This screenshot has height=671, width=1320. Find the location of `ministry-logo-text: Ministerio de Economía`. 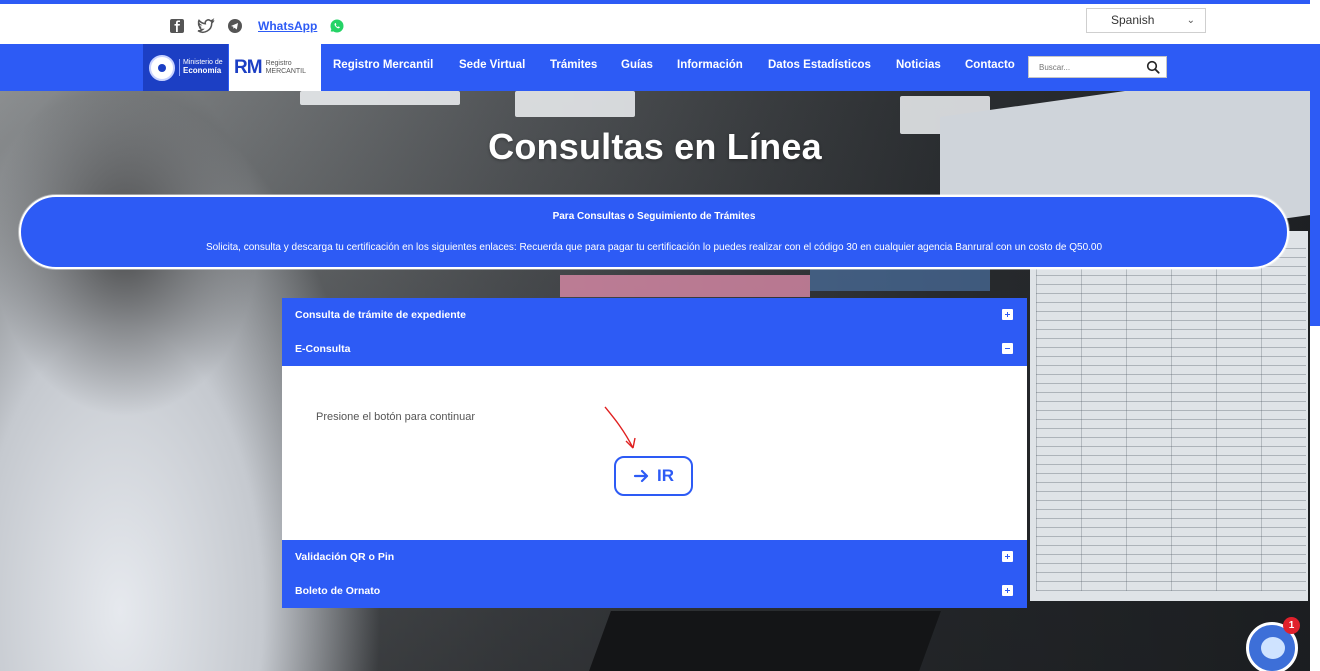

ministry-logo-text: Ministerio de Economía is located at coordinates (201, 67).